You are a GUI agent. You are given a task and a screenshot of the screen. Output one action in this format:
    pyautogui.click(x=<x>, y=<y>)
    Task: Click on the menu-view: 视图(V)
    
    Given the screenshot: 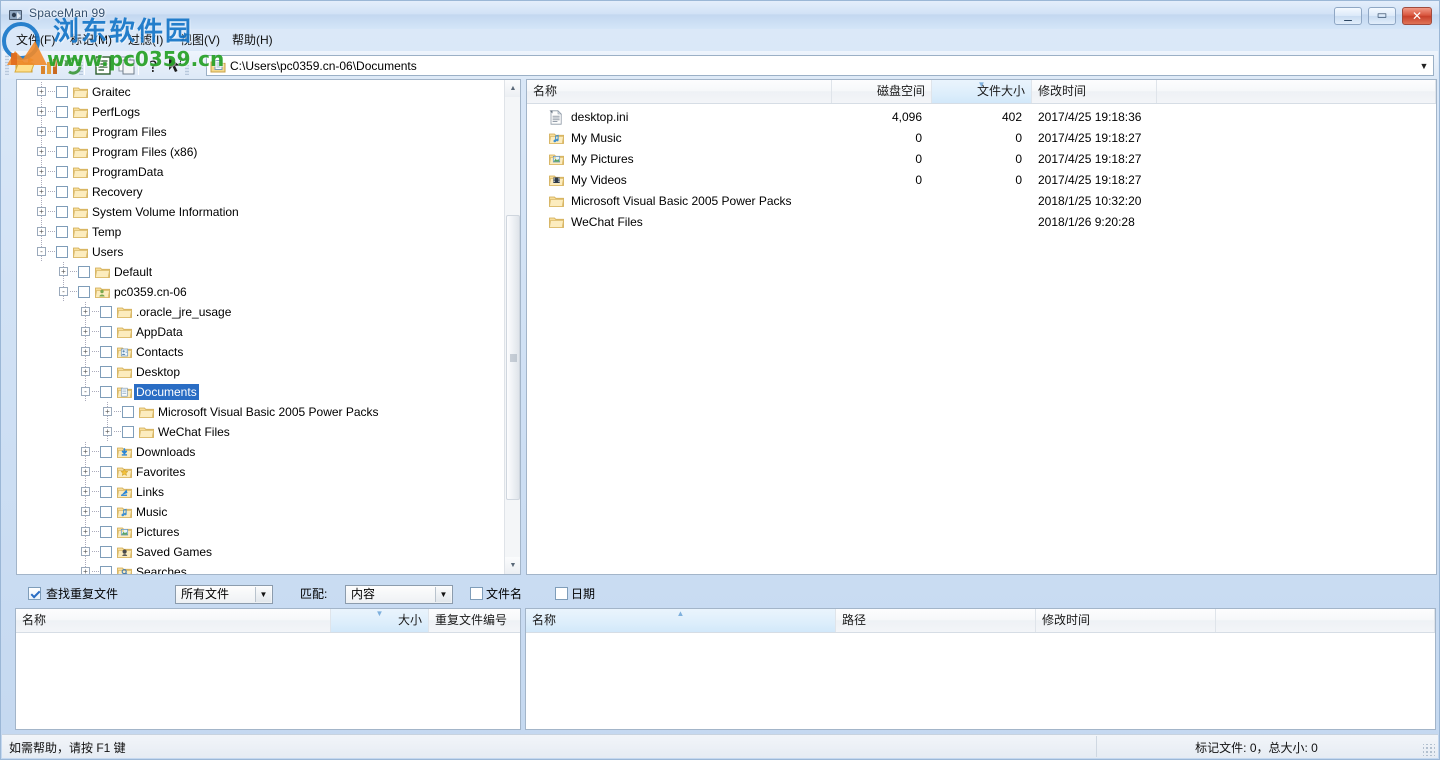 What is the action you would take?
    pyautogui.click(x=200, y=40)
    